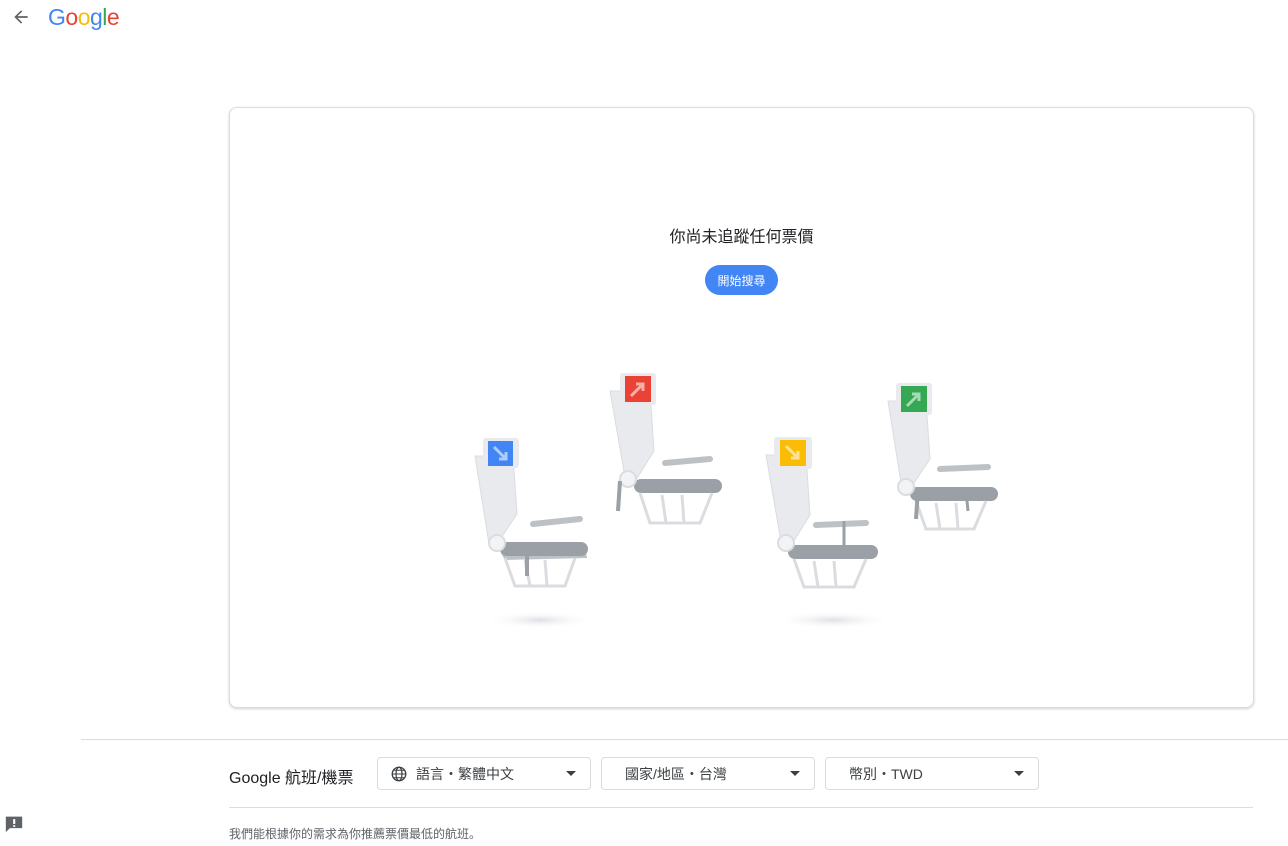 The height and width of the screenshot is (846, 1288). I want to click on arrow-back-icon, so click(21, 19).